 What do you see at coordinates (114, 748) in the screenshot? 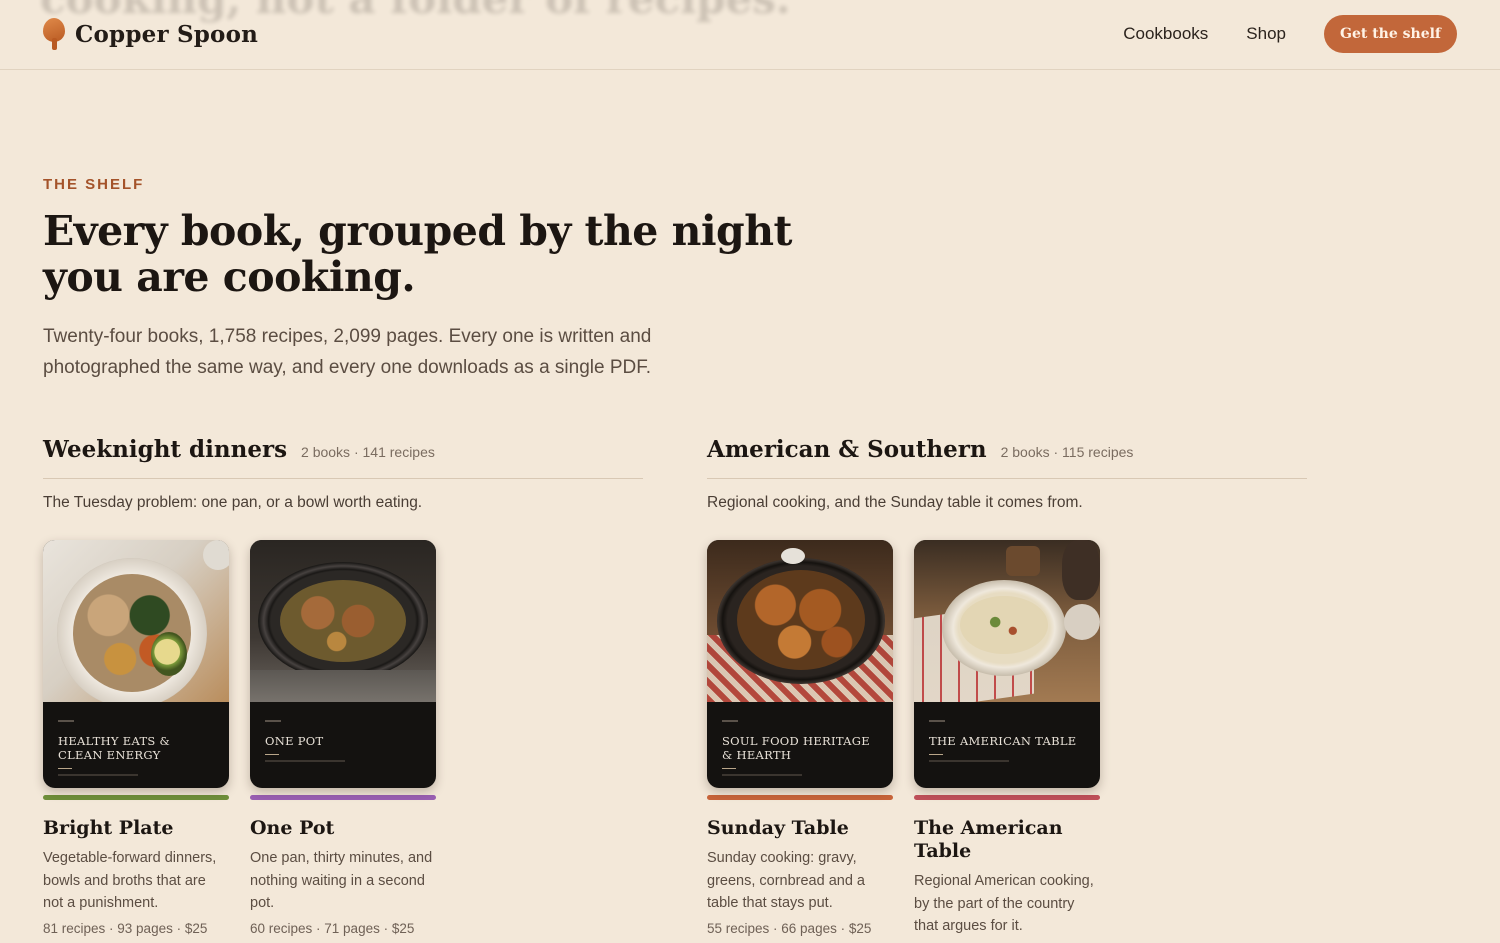
I see `cover-title: HEALTHY EATS & CLEAN ENERGY` at bounding box center [114, 748].